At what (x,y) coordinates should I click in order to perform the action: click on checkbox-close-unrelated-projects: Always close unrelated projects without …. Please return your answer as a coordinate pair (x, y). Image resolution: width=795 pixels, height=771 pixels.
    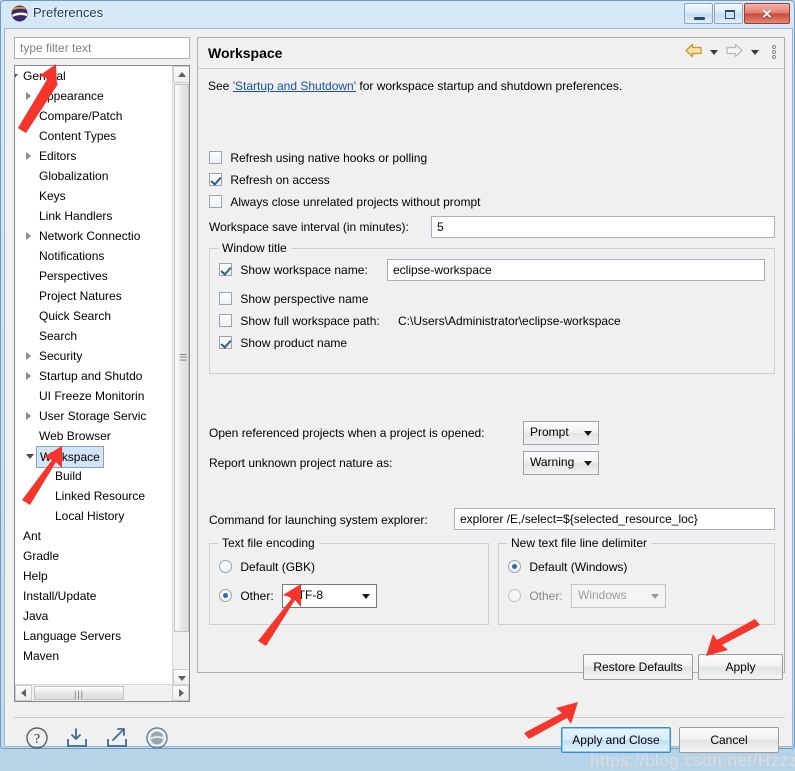
    Looking at the image, I should click on (344, 202).